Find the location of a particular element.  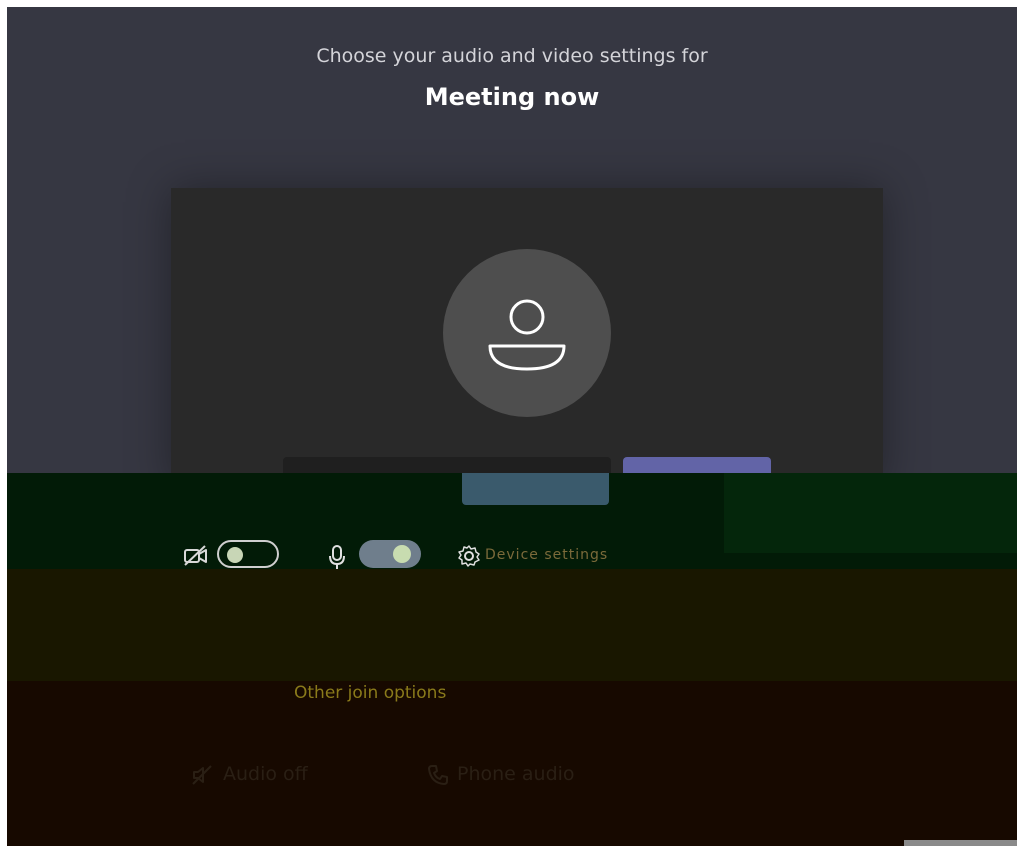

avatar is located at coordinates (527, 333).